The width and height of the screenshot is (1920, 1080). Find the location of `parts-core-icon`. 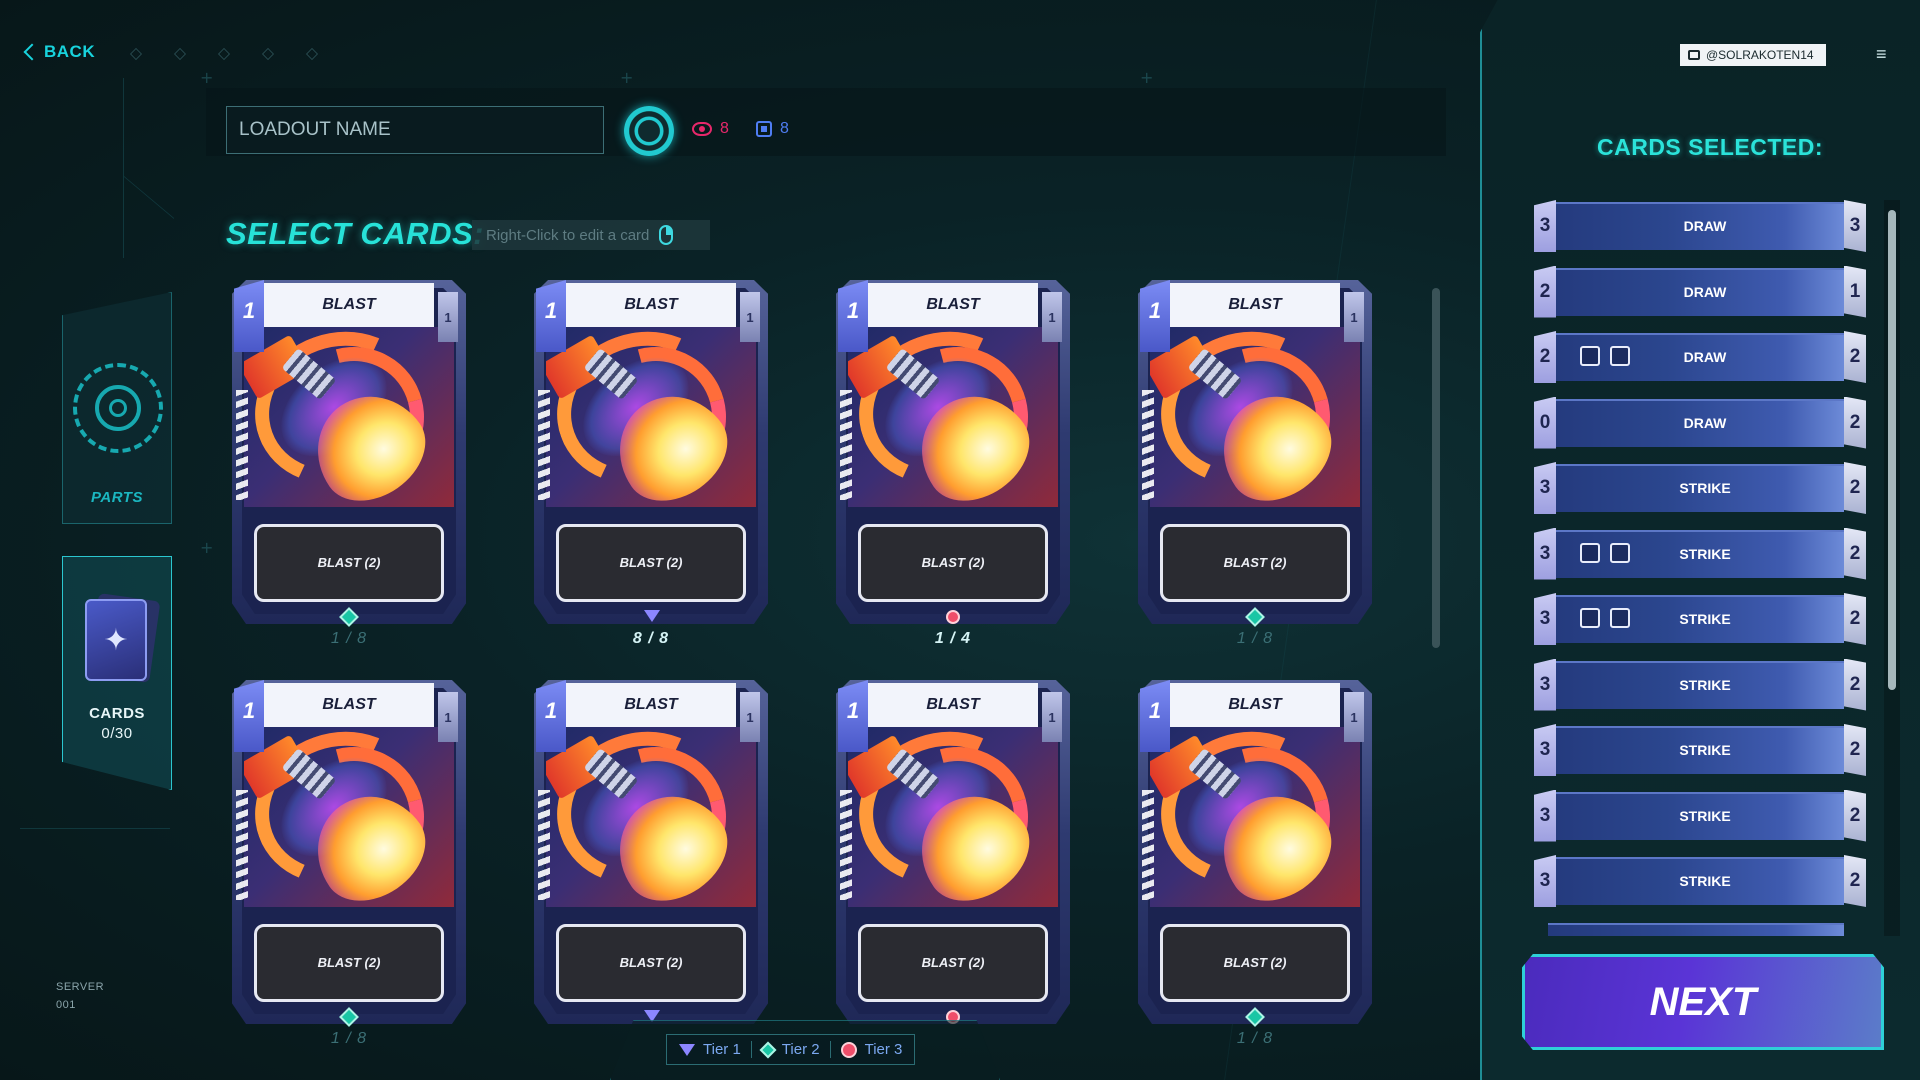

parts-core-icon is located at coordinates (118, 408).